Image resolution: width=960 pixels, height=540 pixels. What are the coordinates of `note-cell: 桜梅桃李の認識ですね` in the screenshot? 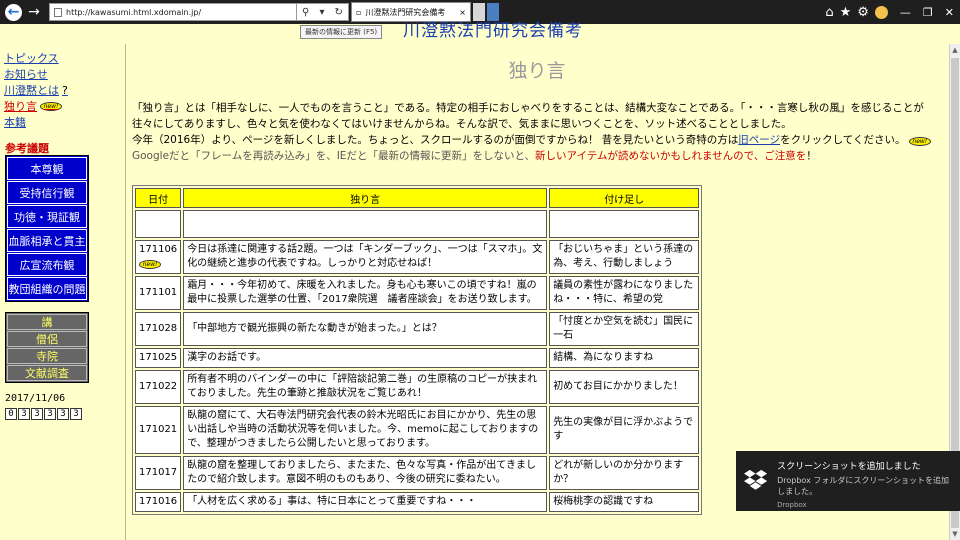 It's located at (624, 502).